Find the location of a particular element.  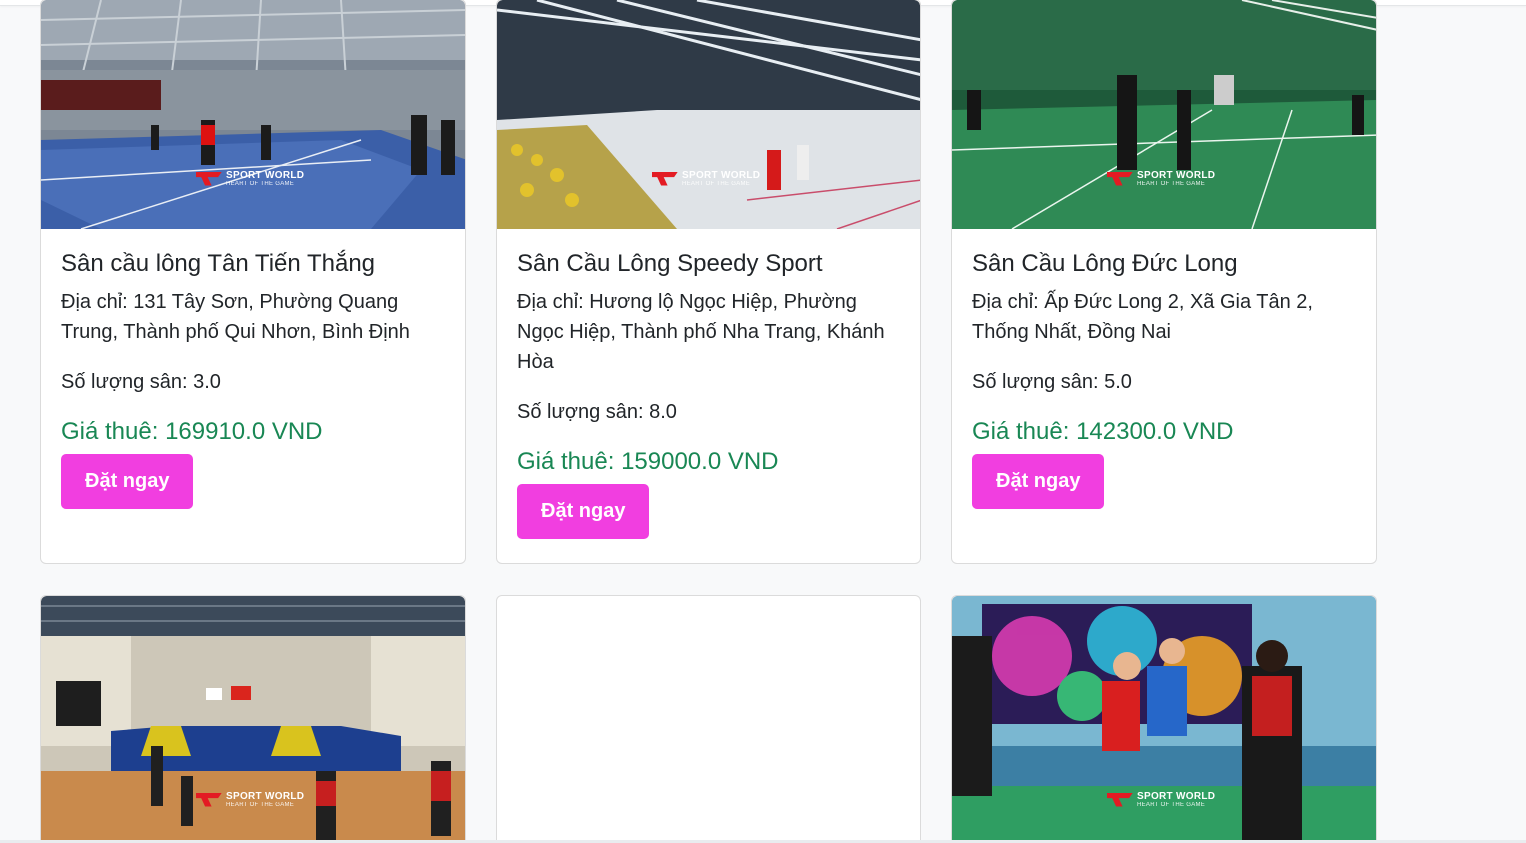

court-name: Sân Cầu Lông Speedy Sport is located at coordinates (670, 263).